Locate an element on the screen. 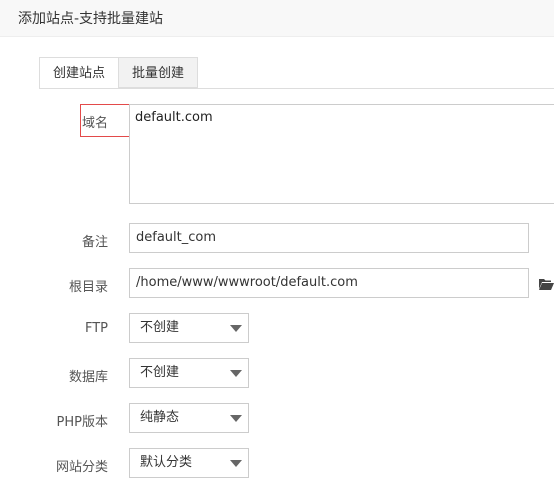 The width and height of the screenshot is (554, 504). tab-batch-create: 批量创建 is located at coordinates (158, 72).